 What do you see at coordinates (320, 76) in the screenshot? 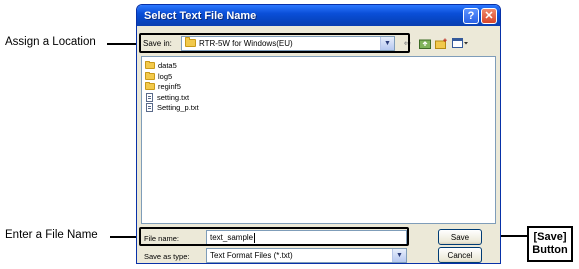
I see `list-item: log5` at bounding box center [320, 76].